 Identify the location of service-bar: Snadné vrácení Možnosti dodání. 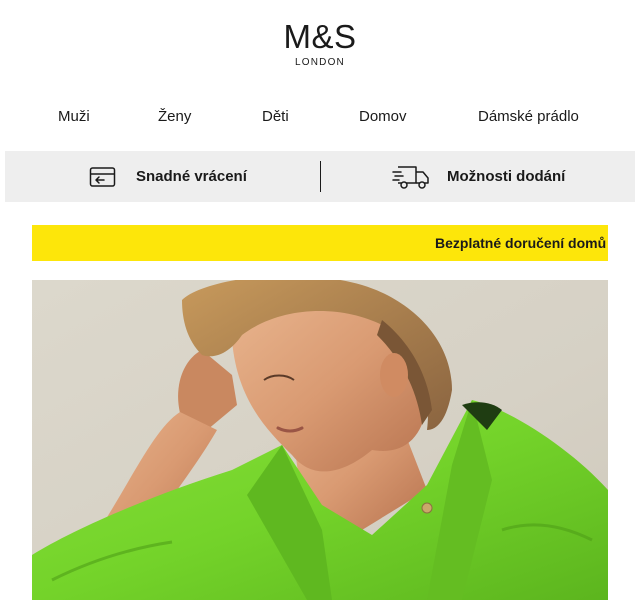
(320, 176).